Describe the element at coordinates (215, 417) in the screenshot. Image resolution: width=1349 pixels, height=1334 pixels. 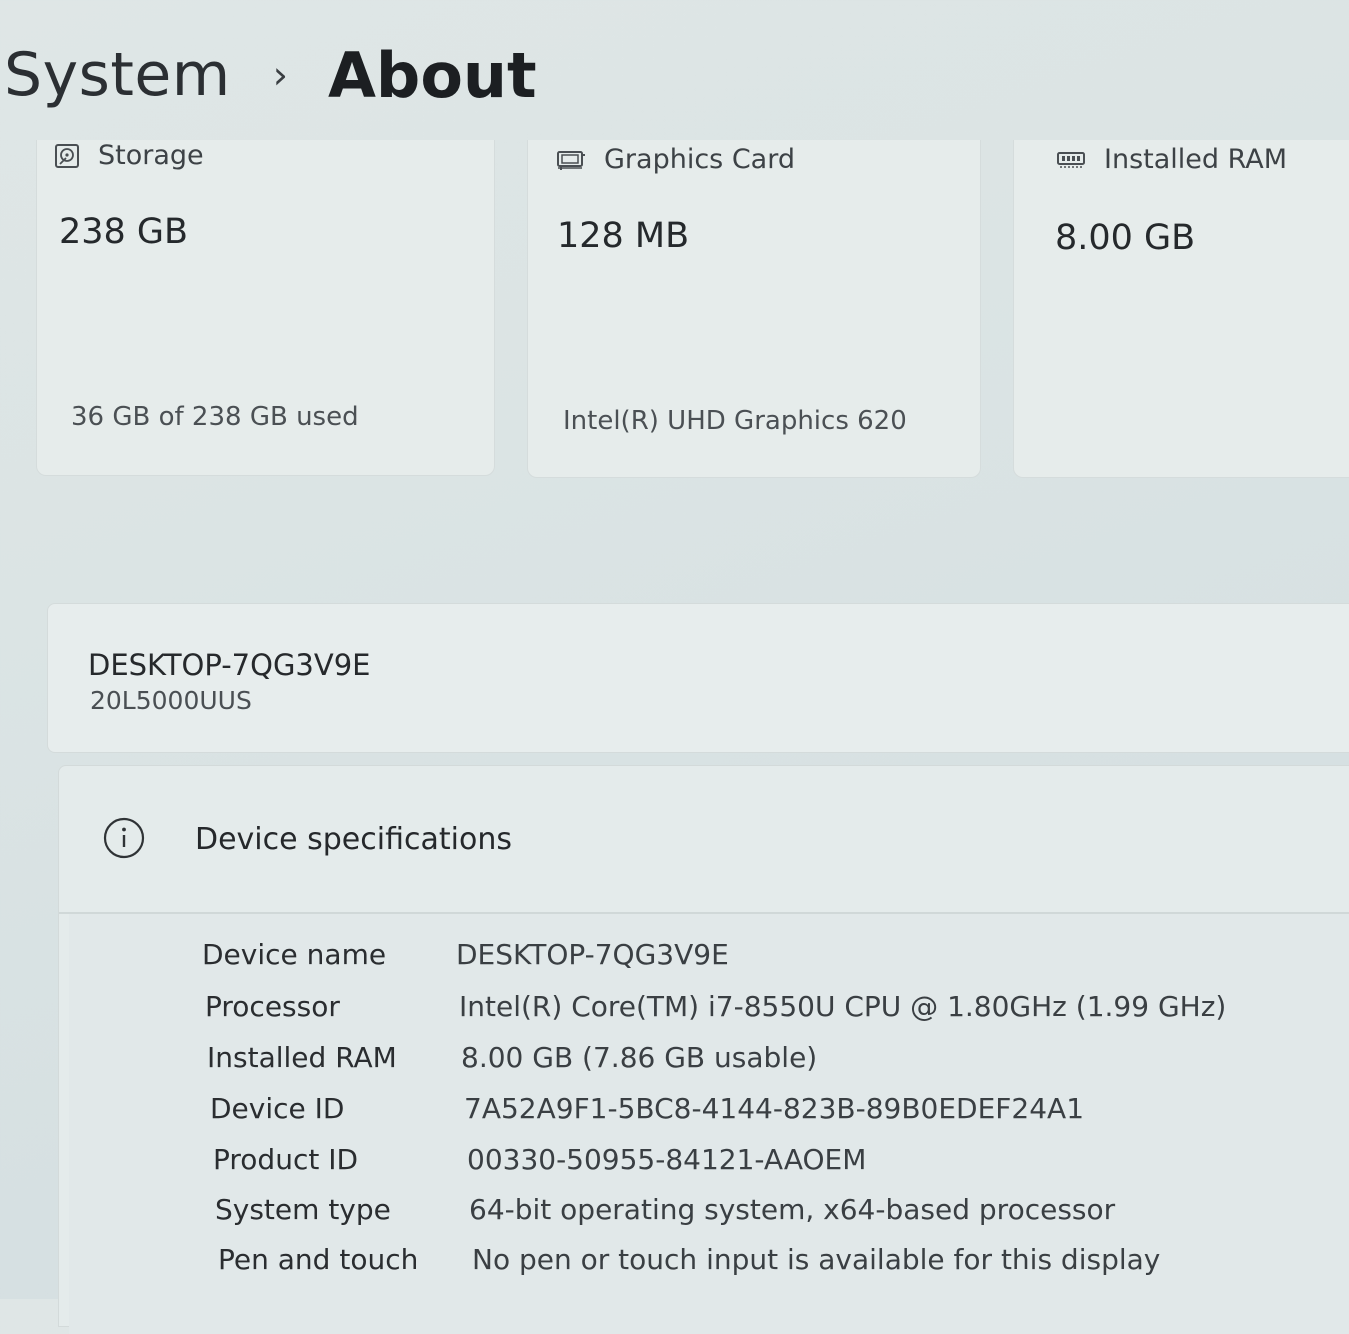
I see `storage-card-detail: 36 GB of 238 GB used` at that location.